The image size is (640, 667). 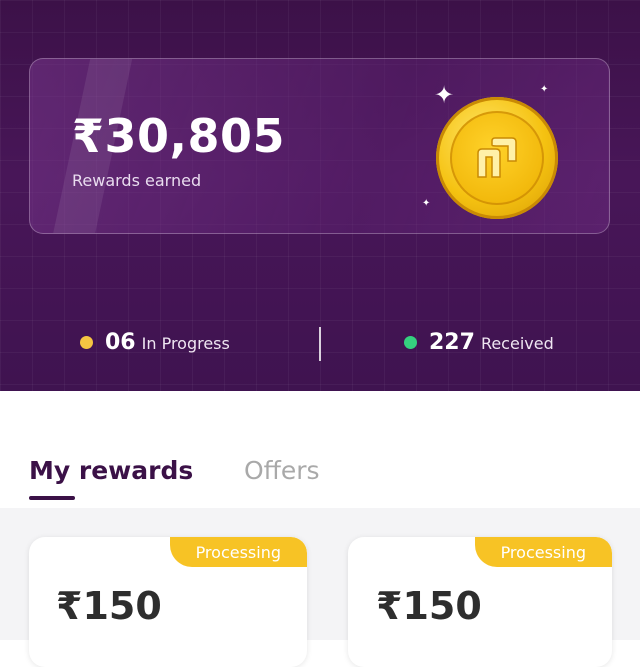 What do you see at coordinates (111, 471) in the screenshot?
I see `tab-my-rewards: My rewards` at bounding box center [111, 471].